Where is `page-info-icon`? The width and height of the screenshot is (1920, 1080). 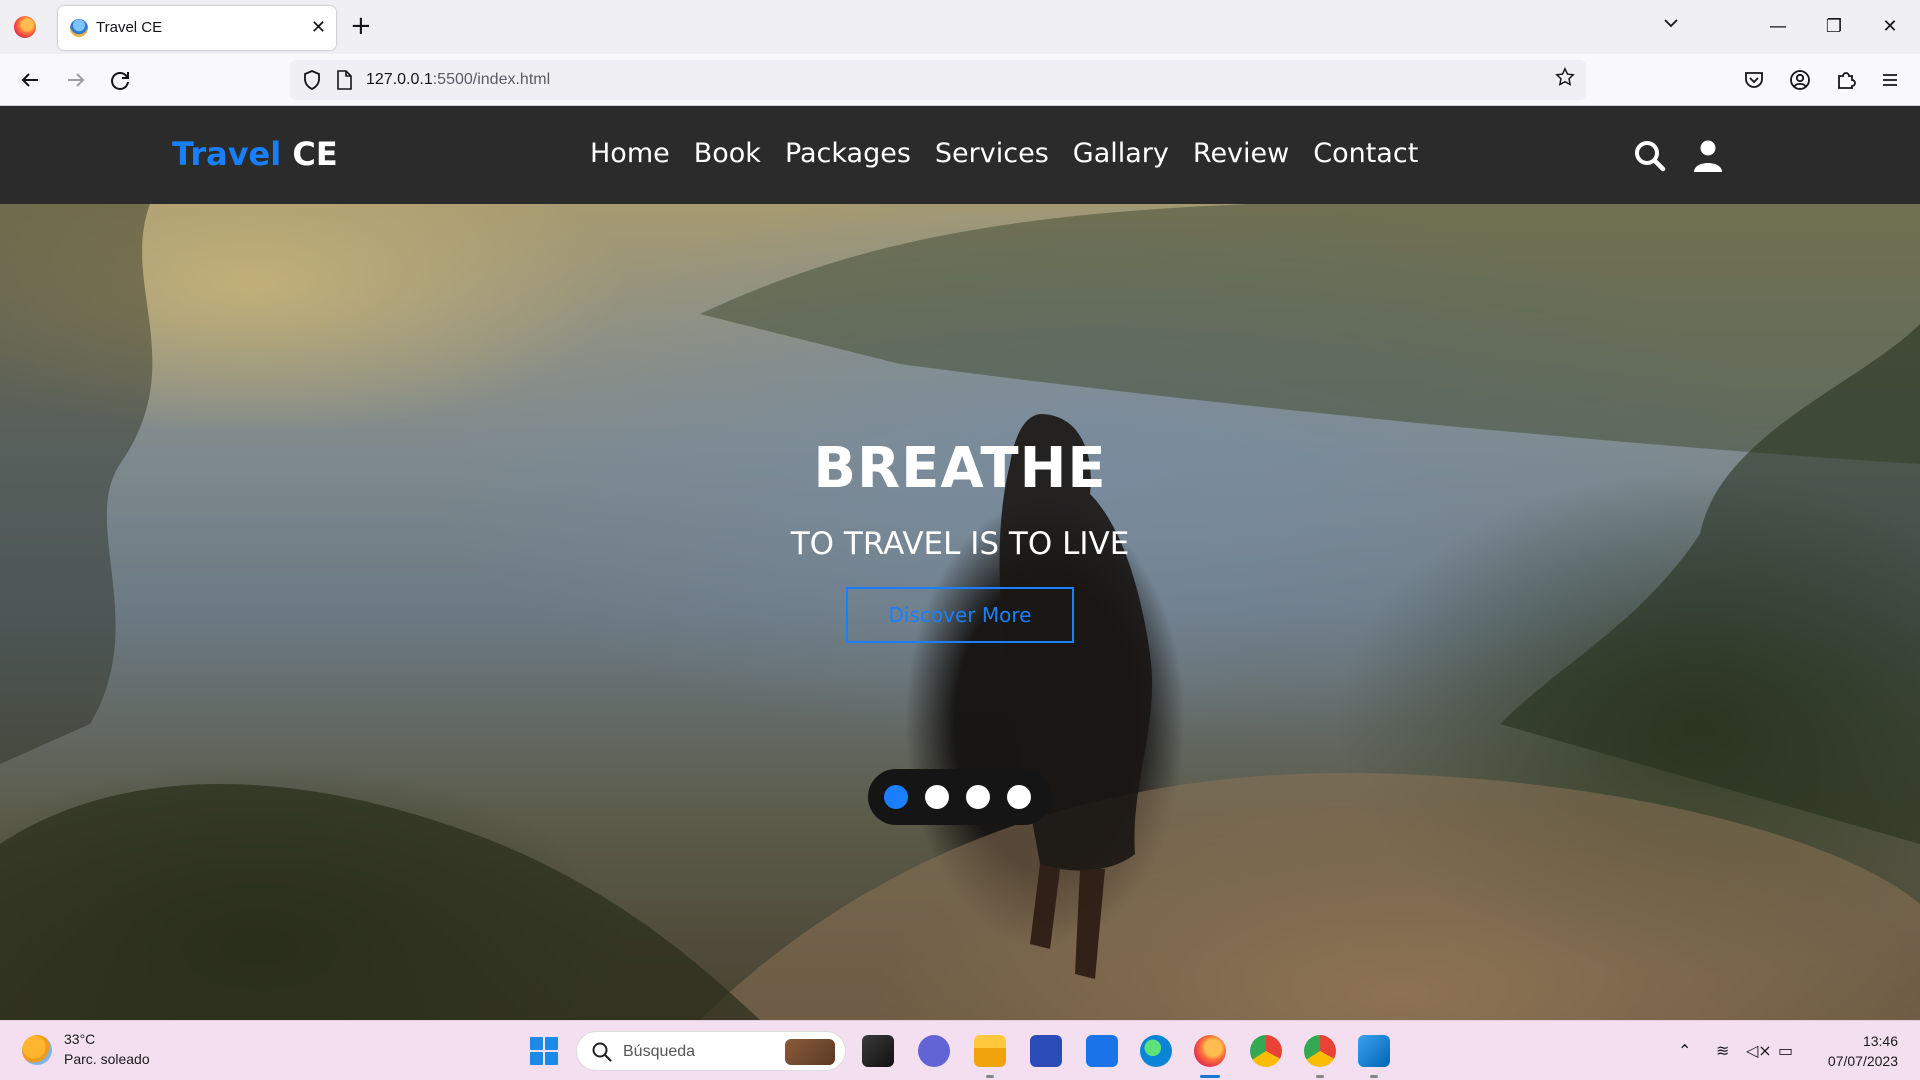
page-info-icon is located at coordinates (344, 80).